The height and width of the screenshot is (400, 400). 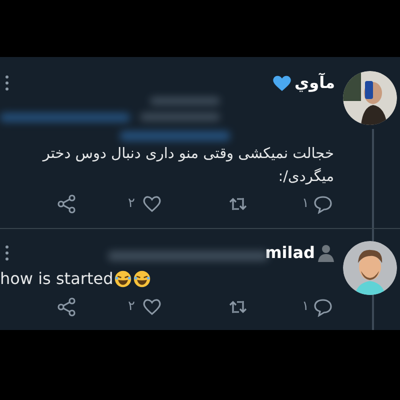 What do you see at coordinates (326, 253) in the screenshot?
I see `person-icon` at bounding box center [326, 253].